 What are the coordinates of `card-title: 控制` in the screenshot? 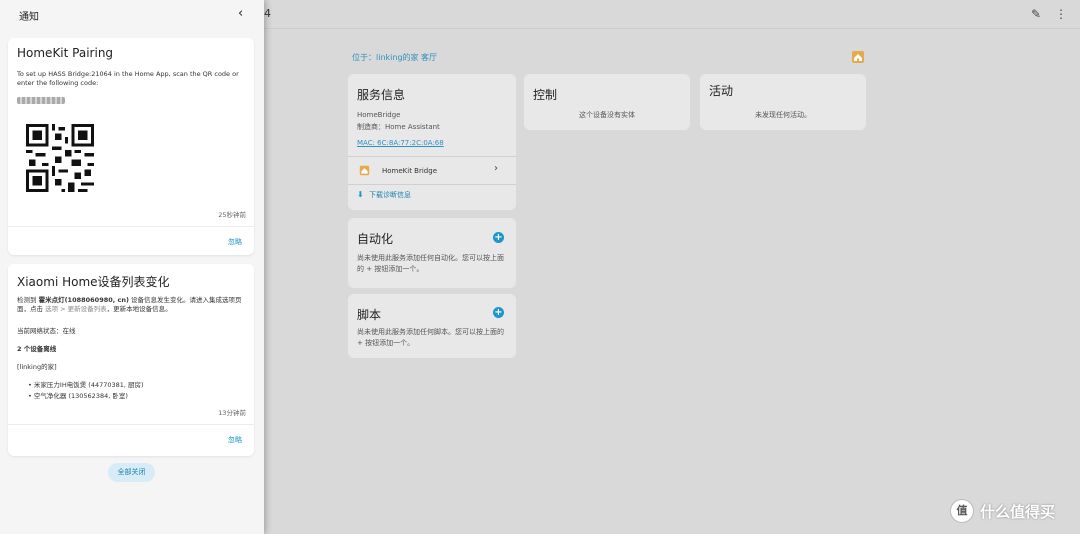 It's located at (545, 95).